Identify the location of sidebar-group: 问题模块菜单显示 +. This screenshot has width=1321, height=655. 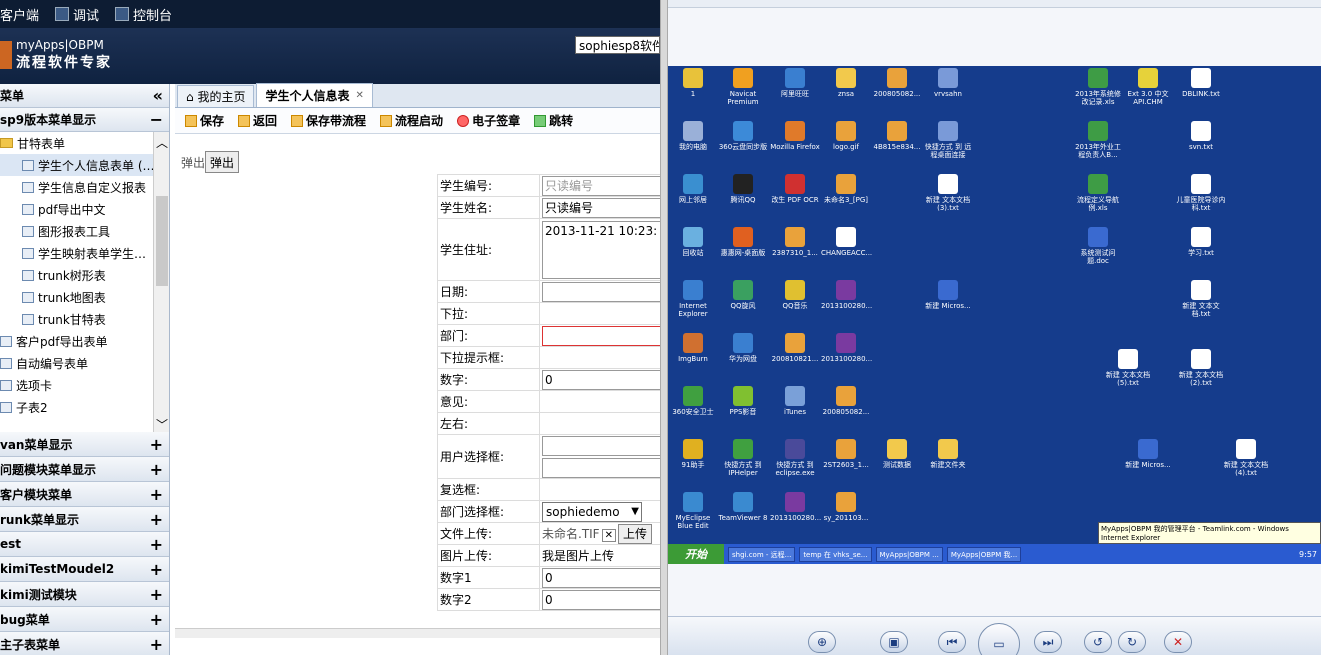
(84, 469).